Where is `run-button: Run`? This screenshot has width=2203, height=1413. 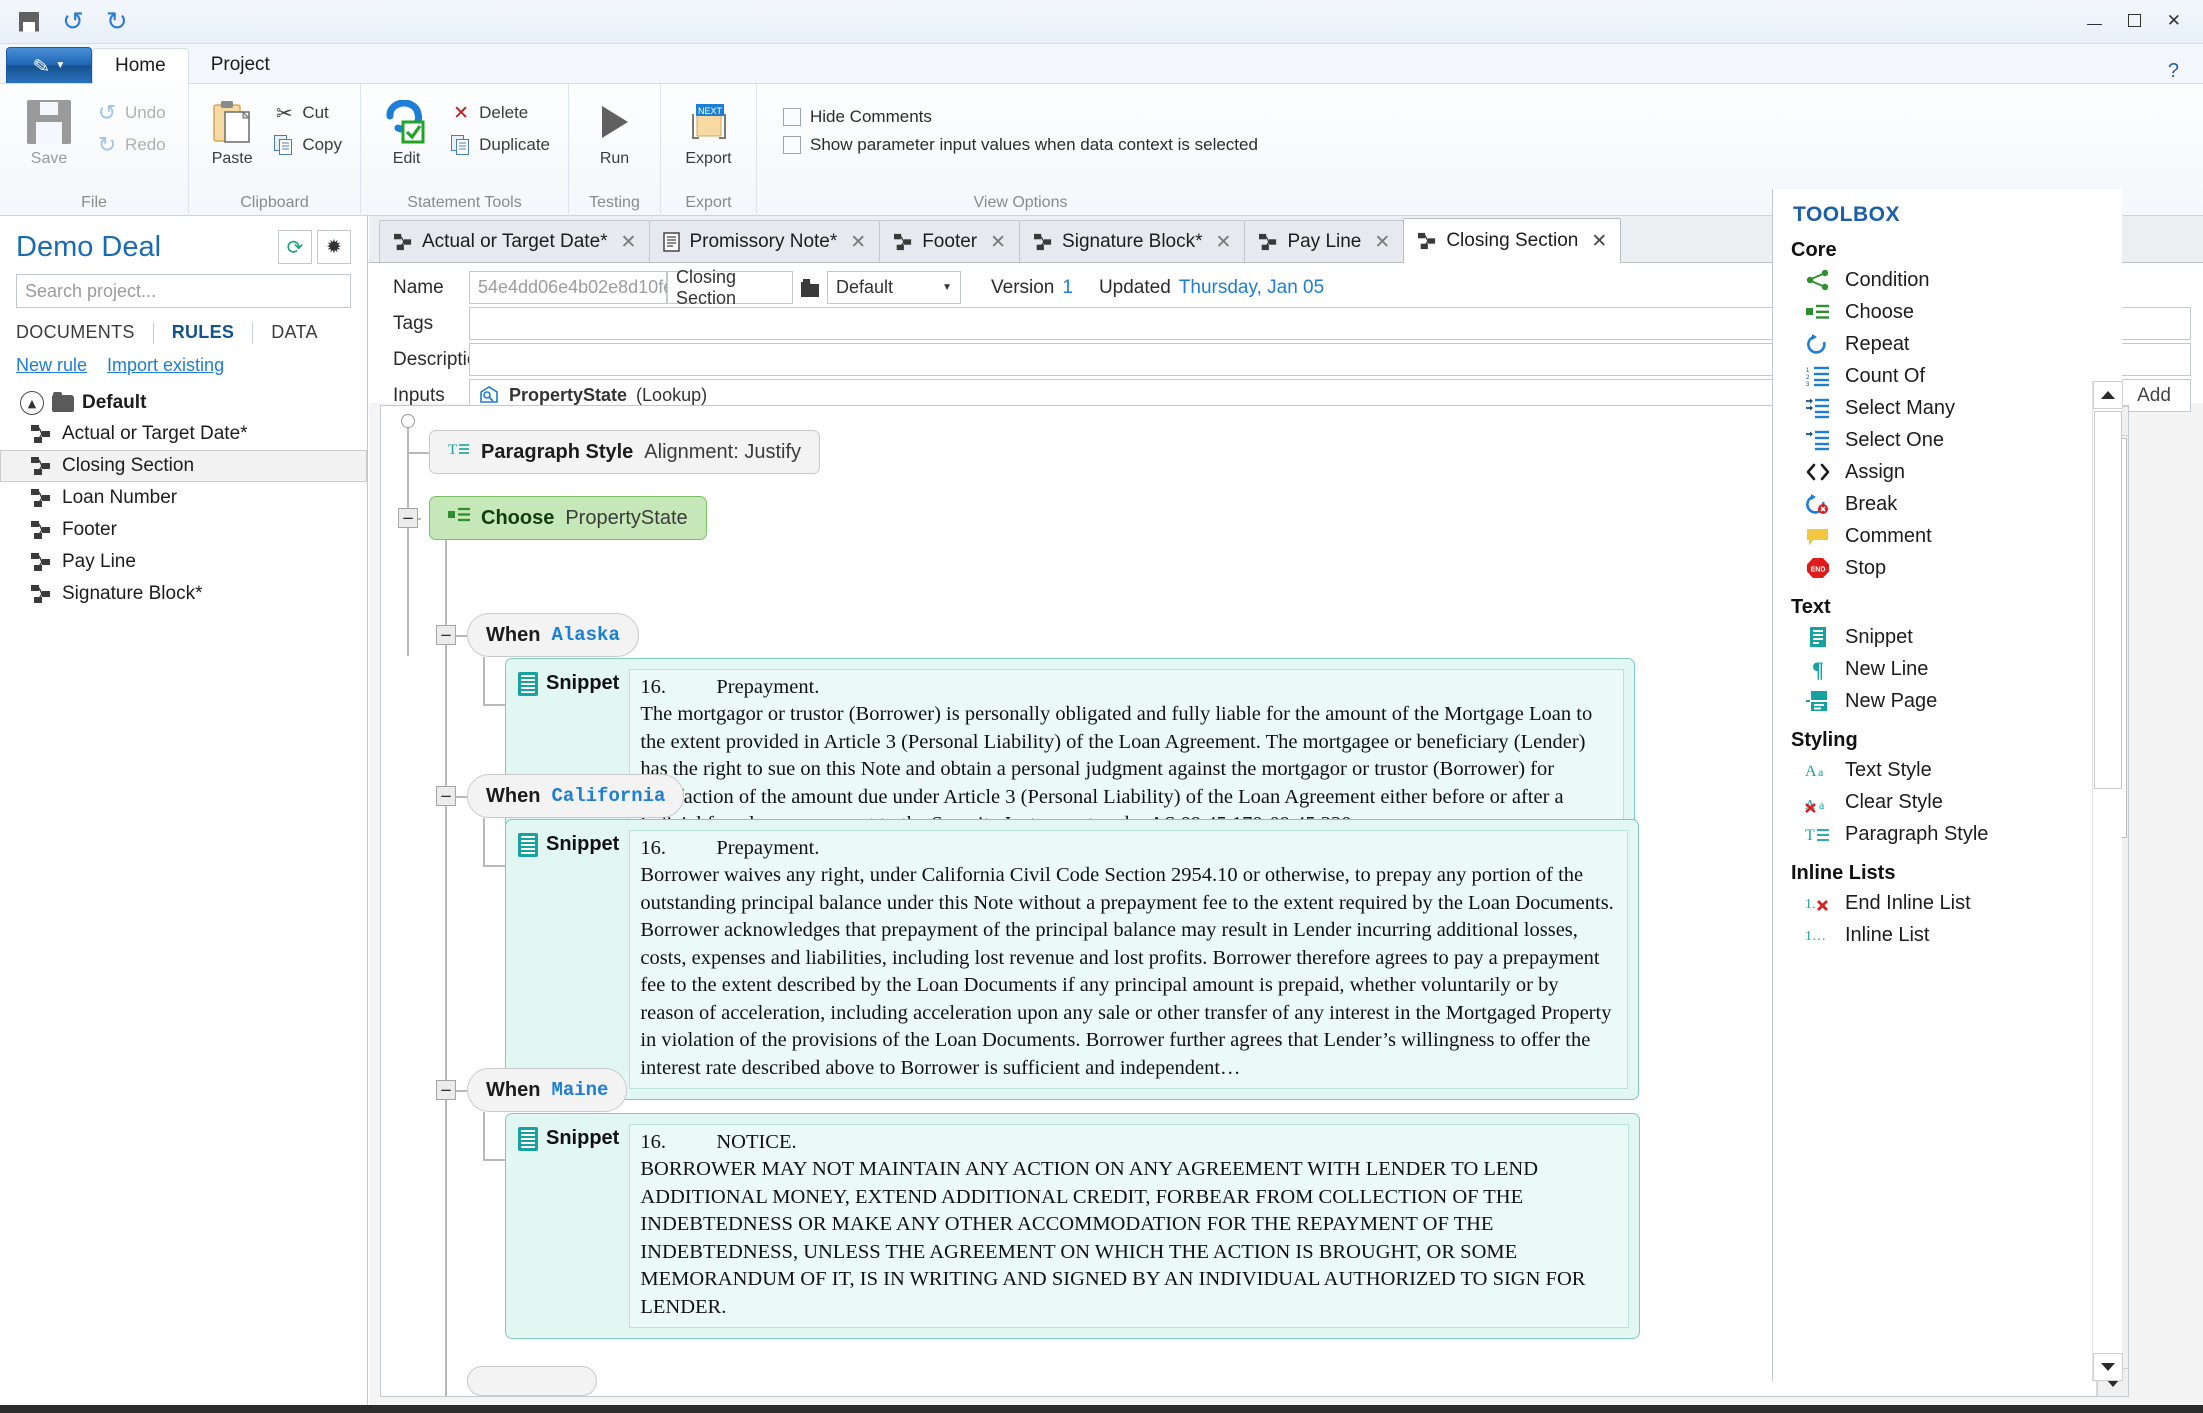
run-button: Run is located at coordinates (614, 131).